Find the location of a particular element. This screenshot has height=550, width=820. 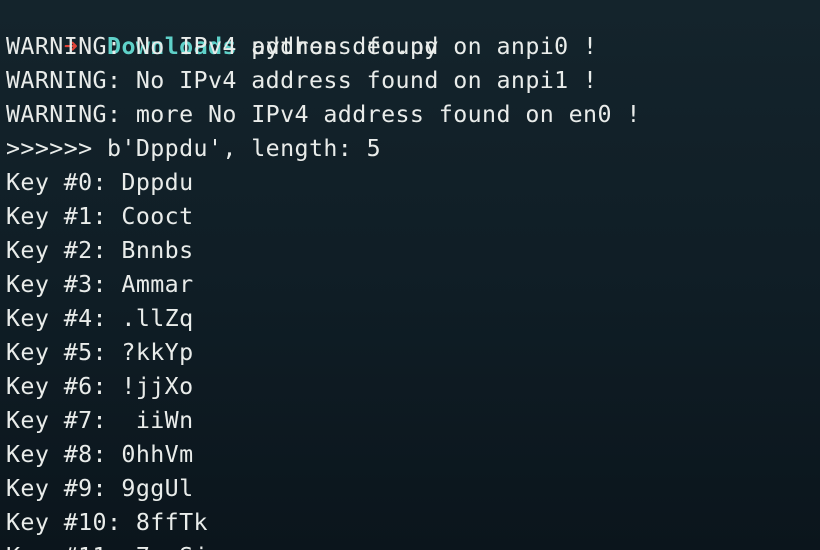

output-line: Key #11: 7eeSj is located at coordinates (107, 545).